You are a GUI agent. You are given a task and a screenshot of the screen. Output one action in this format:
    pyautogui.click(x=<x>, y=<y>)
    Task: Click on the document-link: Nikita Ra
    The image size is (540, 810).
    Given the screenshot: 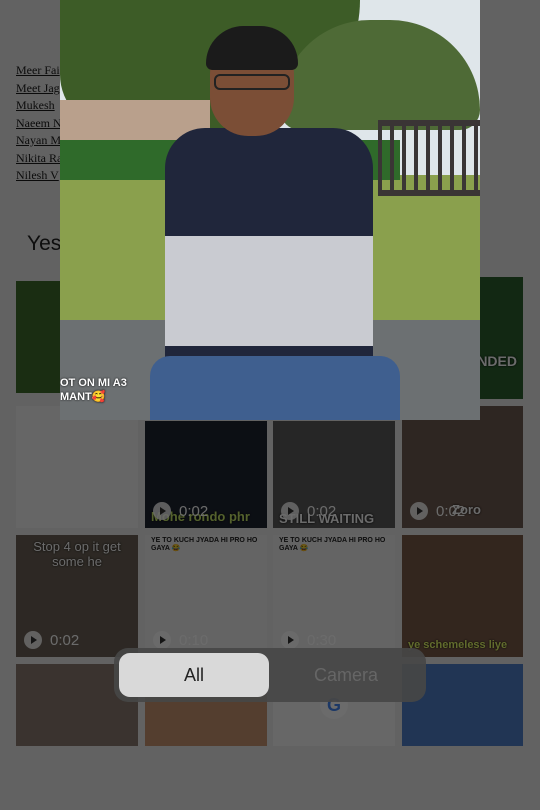 What is the action you would take?
    pyautogui.click(x=39, y=159)
    